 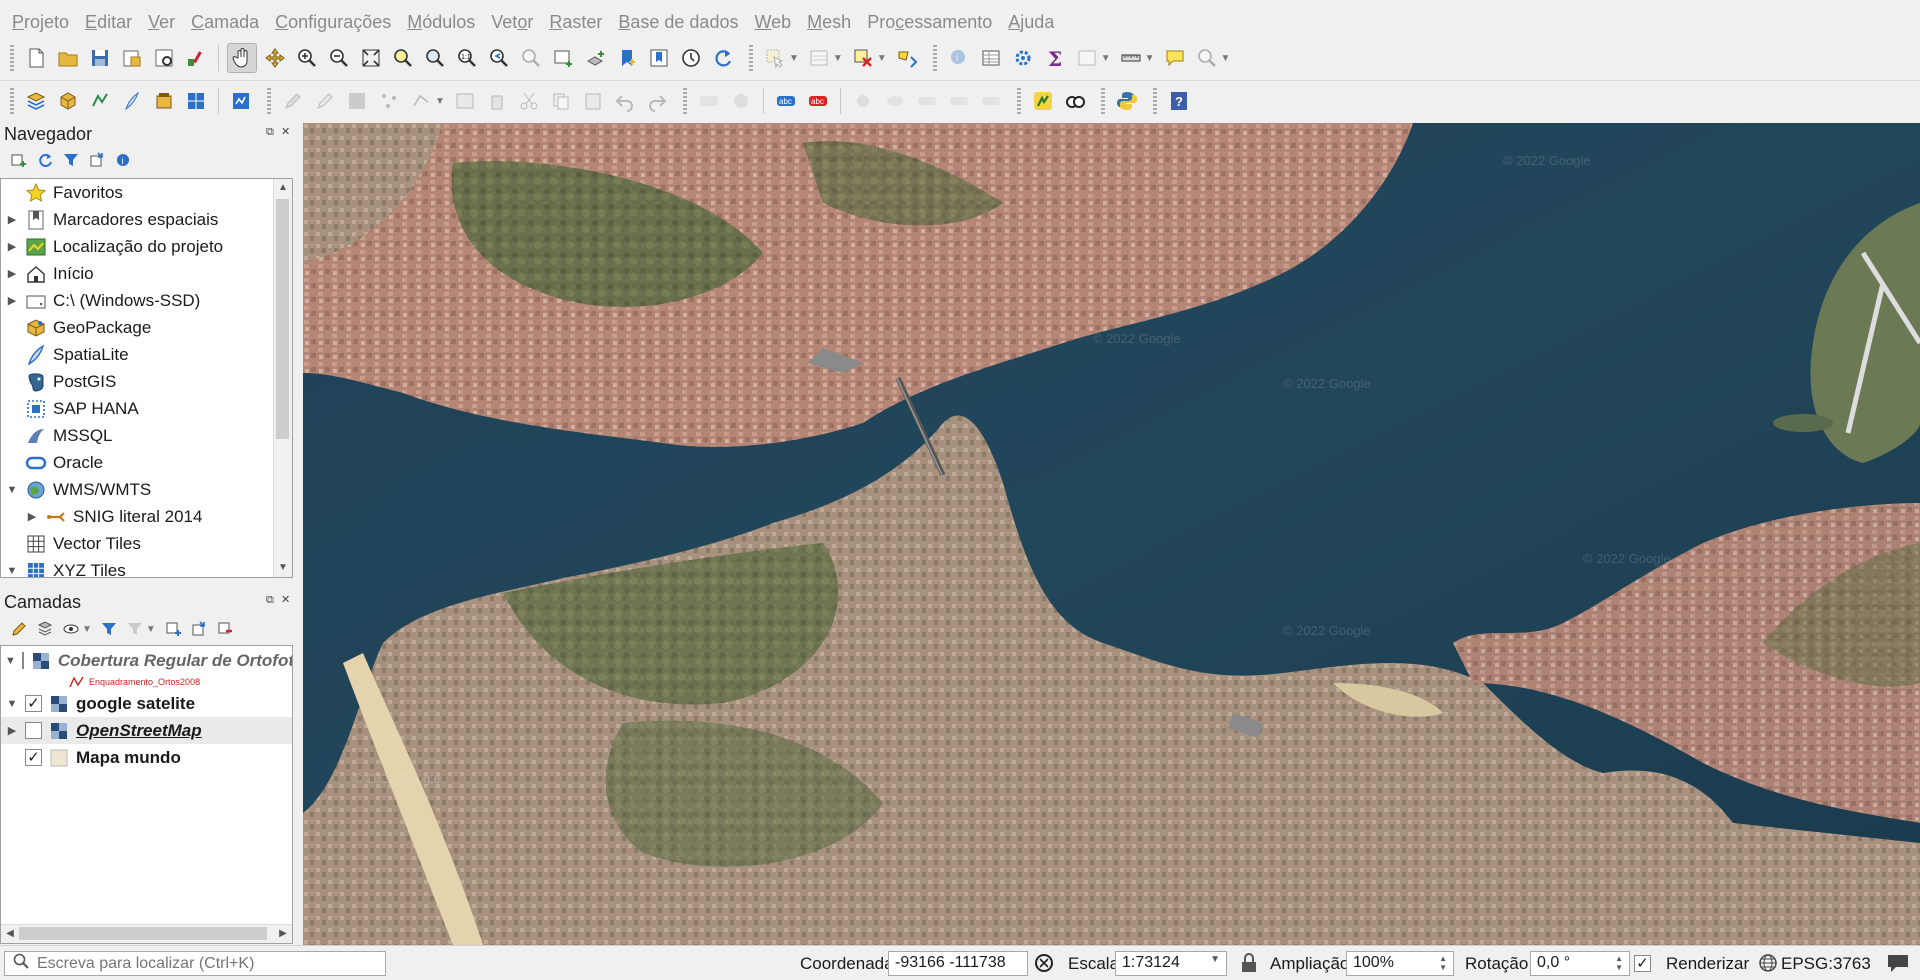 I want to click on refresh-icon, so click(x=45, y=160).